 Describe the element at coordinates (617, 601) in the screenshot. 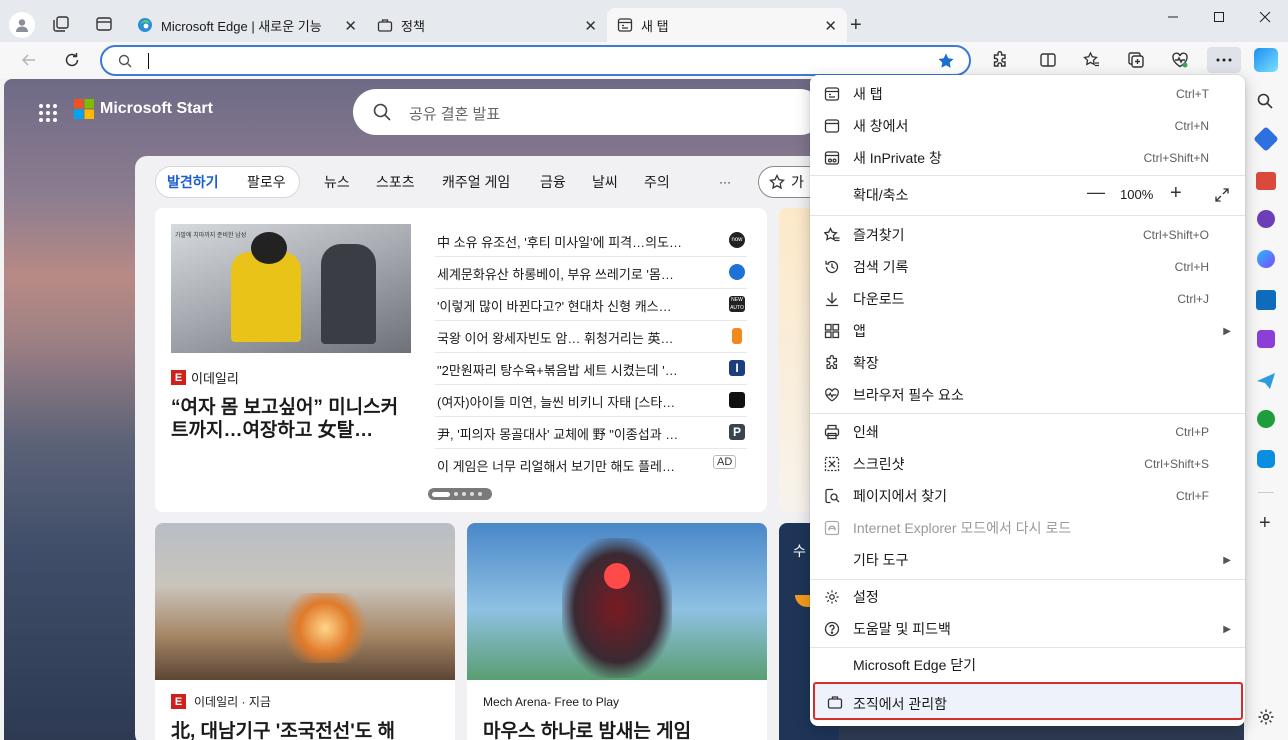

I see `mech-image` at that location.